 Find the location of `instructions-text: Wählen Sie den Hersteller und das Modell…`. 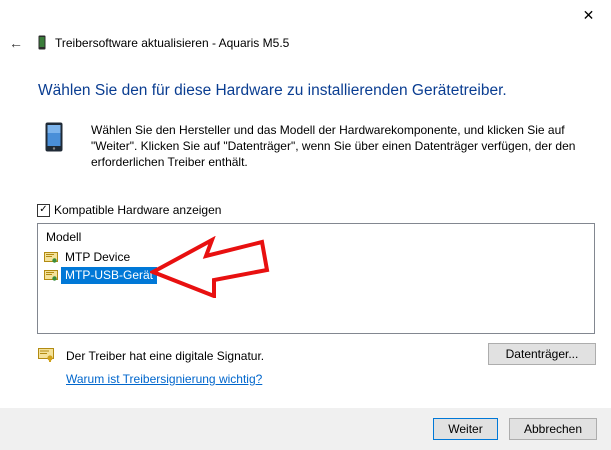

instructions-text: Wählen Sie den Hersteller und das Modell… is located at coordinates (333, 146).